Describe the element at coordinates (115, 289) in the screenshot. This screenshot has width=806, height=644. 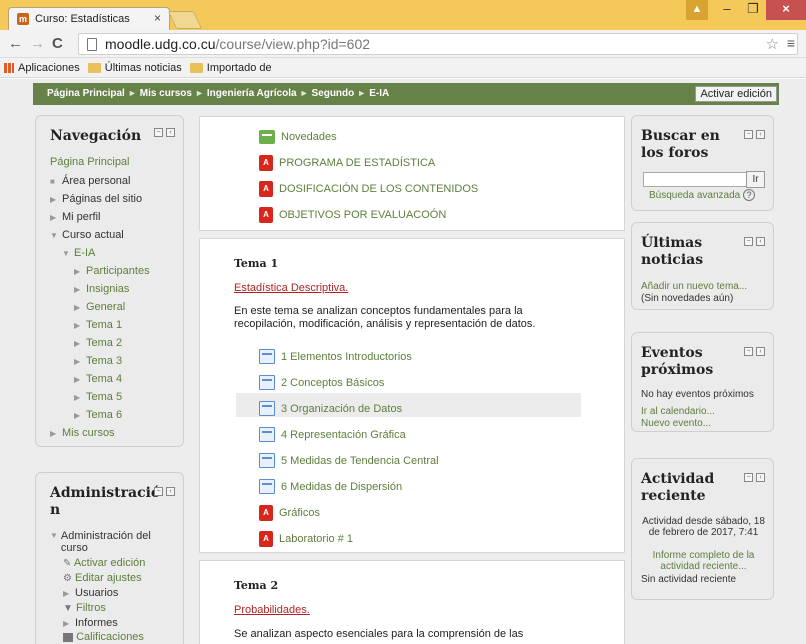
I see `nav-item: ▶ Insignias` at that location.